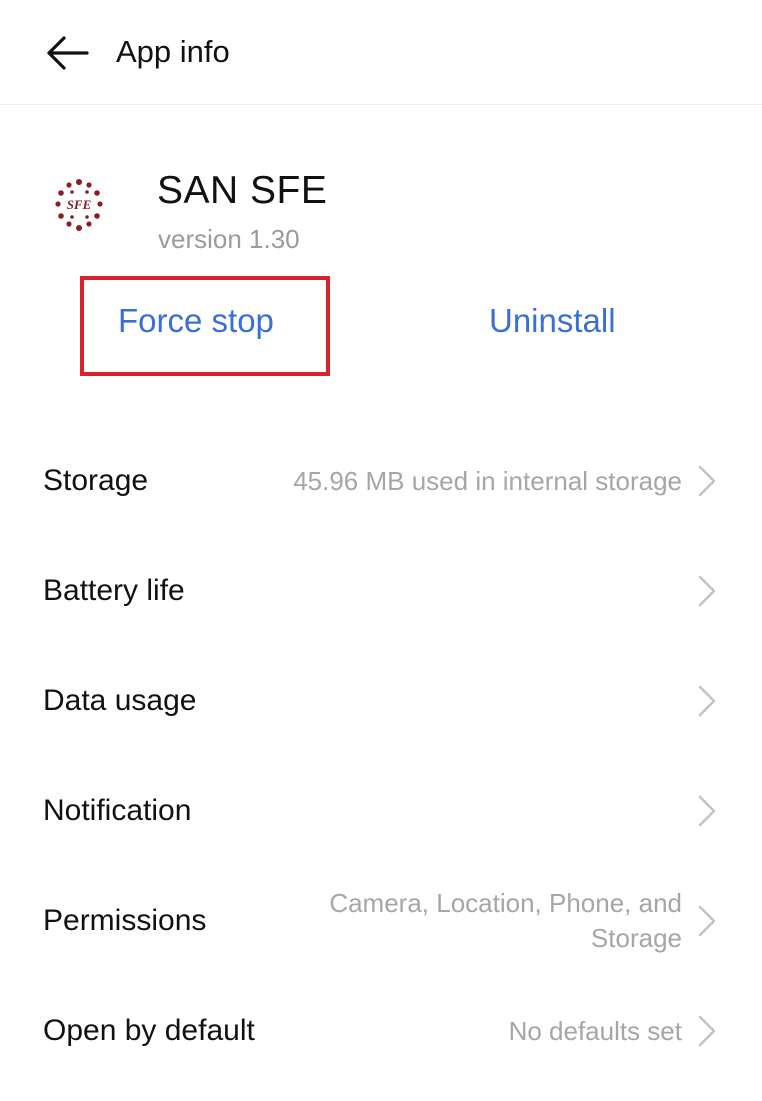  I want to click on row-label: Permissions, so click(125, 920).